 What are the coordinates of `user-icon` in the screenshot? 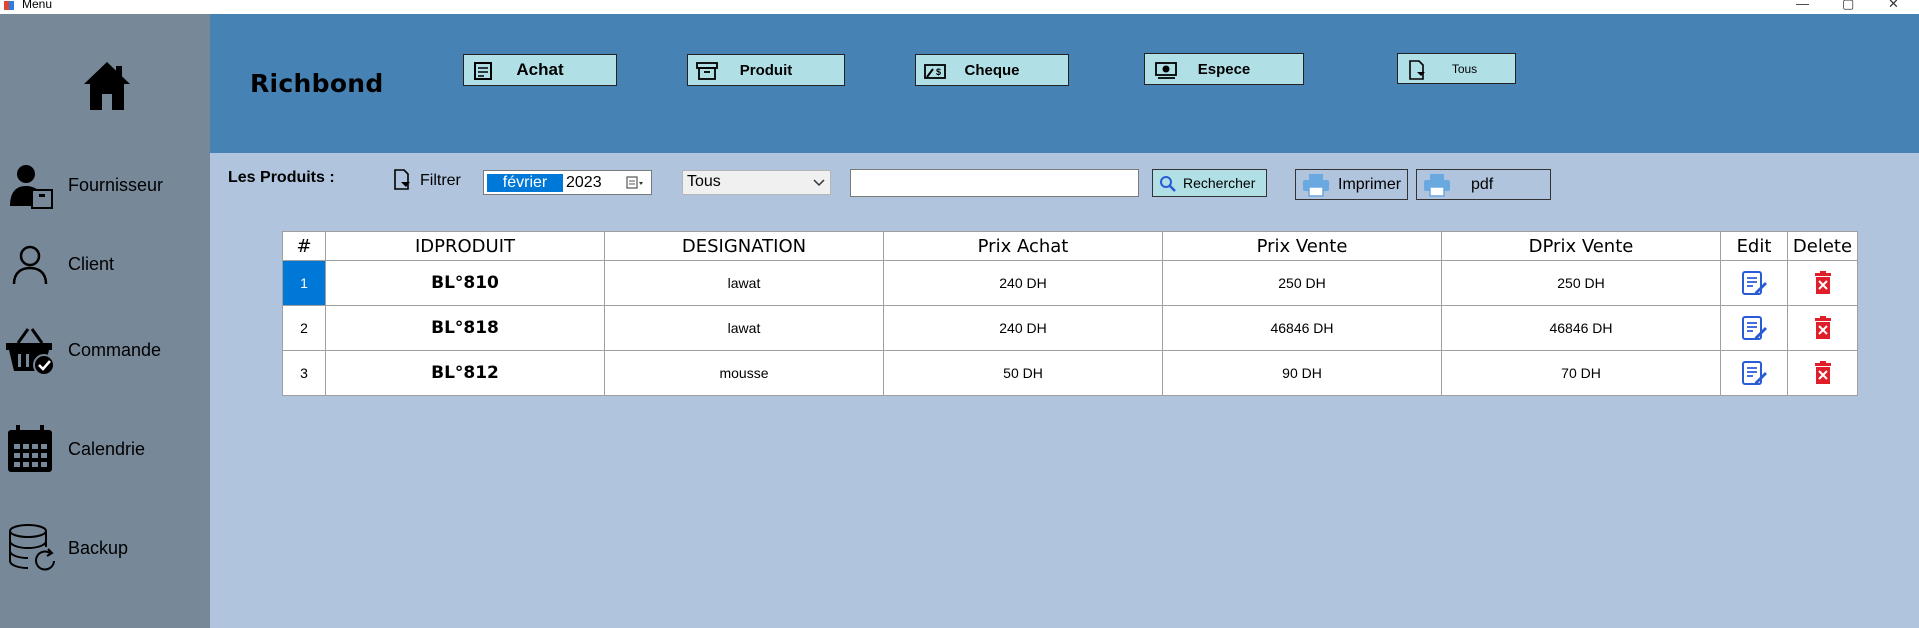 It's located at (30, 265).